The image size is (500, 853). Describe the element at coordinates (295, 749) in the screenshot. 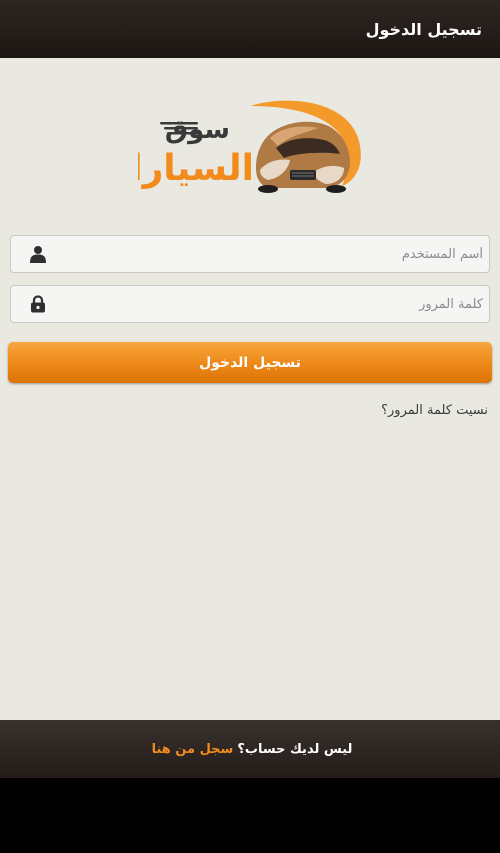

I see `register-prompt: ليس لديك حساب؟` at that location.